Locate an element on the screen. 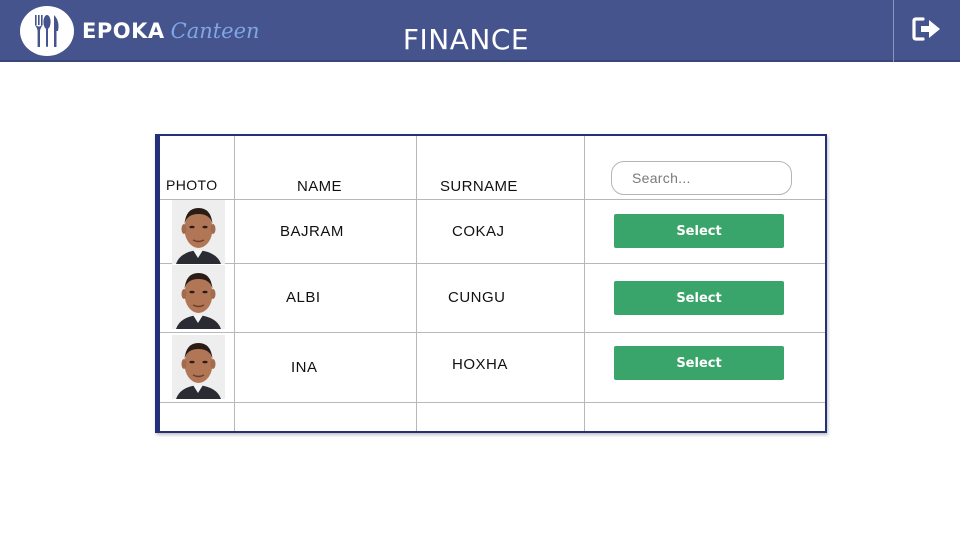  brand-subtitle: Canteen is located at coordinates (215, 31).